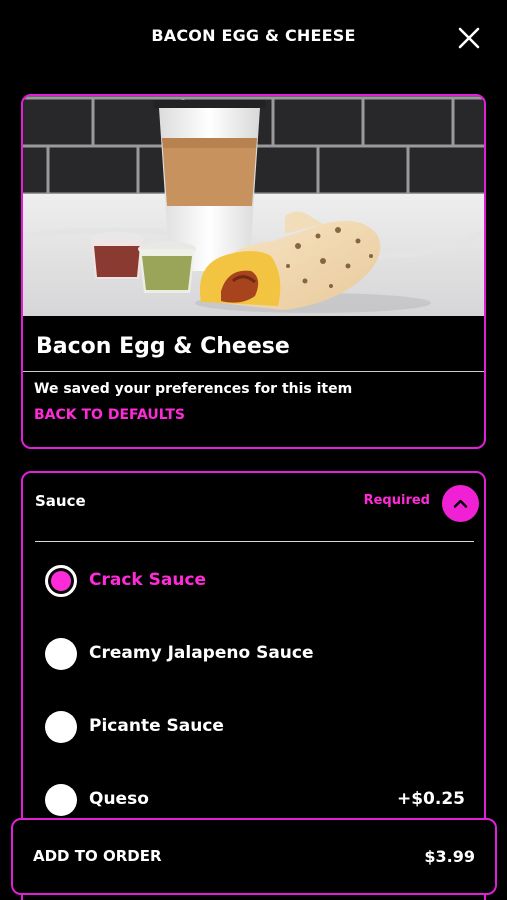 The width and height of the screenshot is (507, 900). Describe the element at coordinates (430, 799) in the screenshot. I see `option-price: +$0.25` at that location.